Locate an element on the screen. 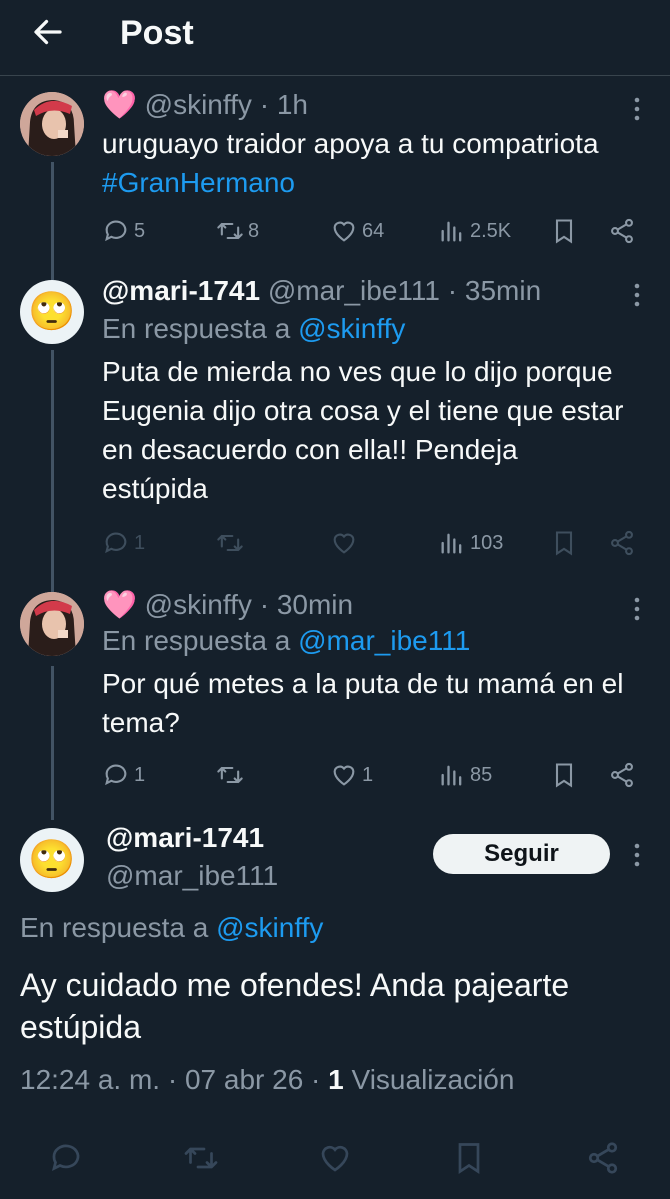 The width and height of the screenshot is (670, 1199). views-count: 1 is located at coordinates (336, 1079).